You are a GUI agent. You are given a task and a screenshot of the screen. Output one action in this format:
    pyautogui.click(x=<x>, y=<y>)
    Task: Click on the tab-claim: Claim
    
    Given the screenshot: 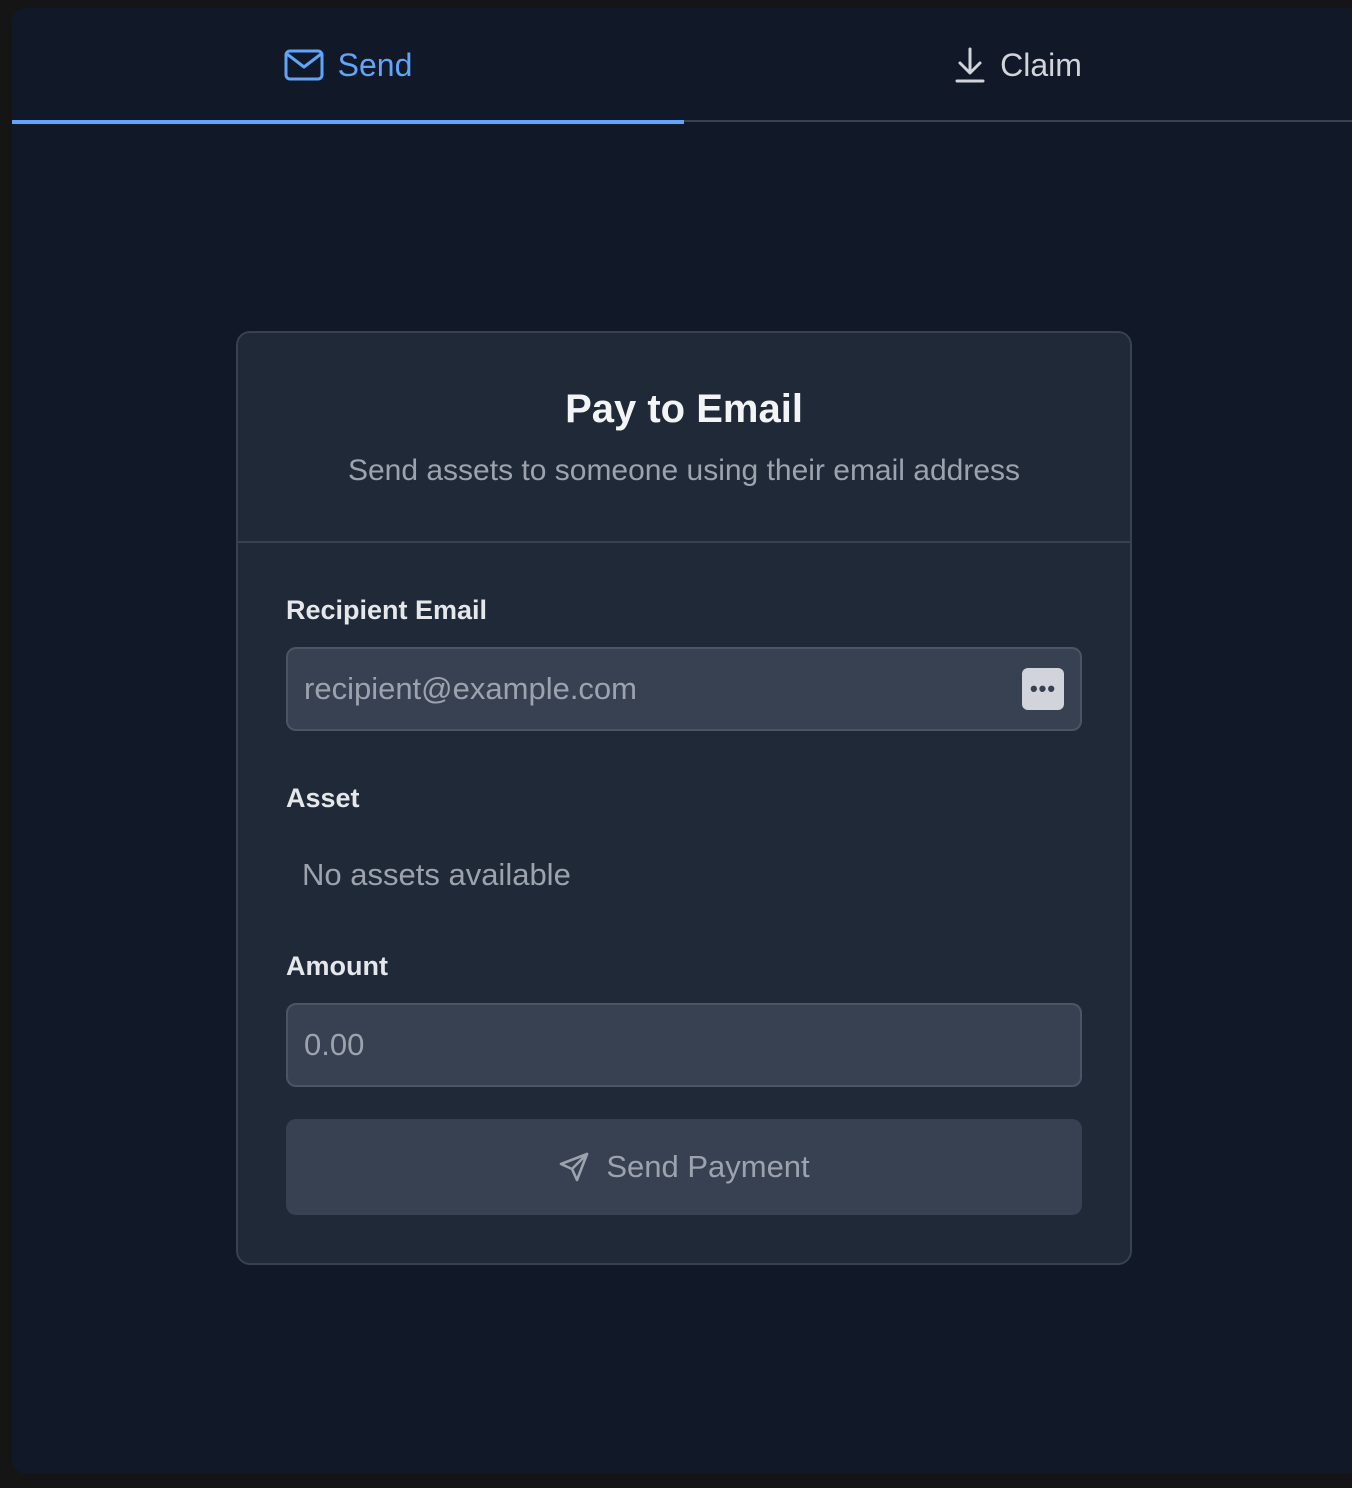 What is the action you would take?
    pyautogui.click(x=1018, y=65)
    